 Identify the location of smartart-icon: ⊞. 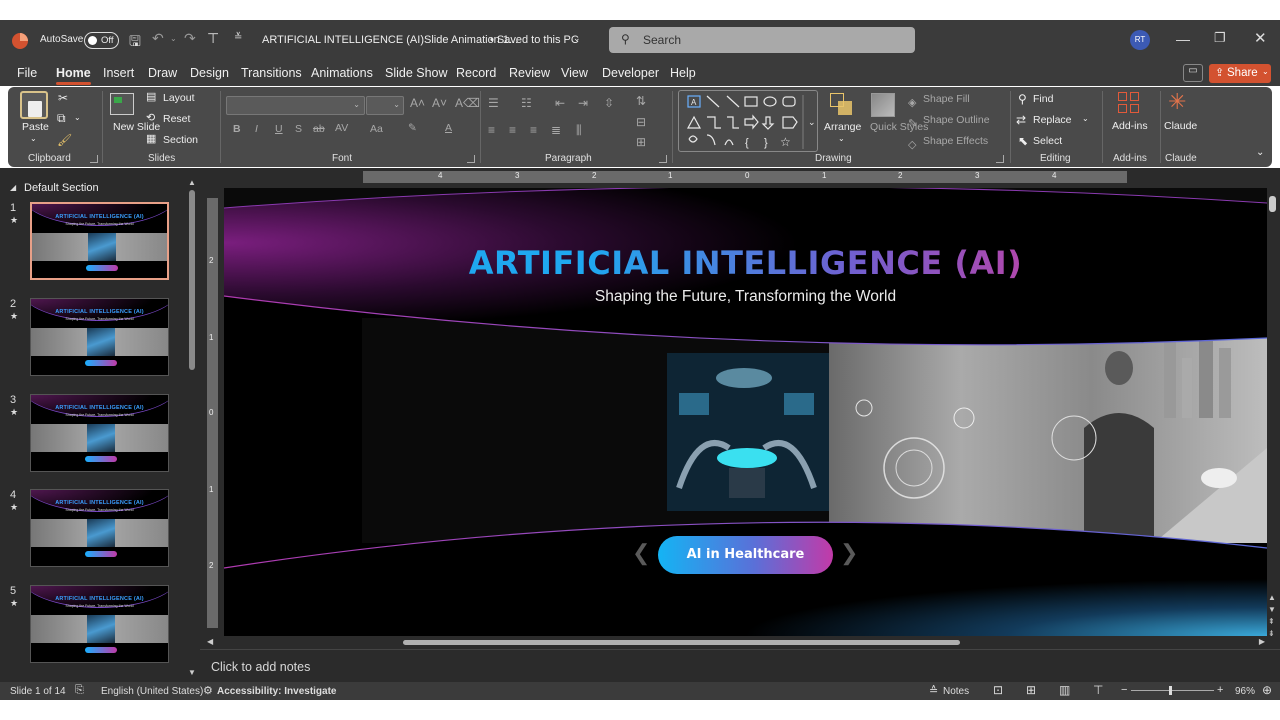
(641, 142).